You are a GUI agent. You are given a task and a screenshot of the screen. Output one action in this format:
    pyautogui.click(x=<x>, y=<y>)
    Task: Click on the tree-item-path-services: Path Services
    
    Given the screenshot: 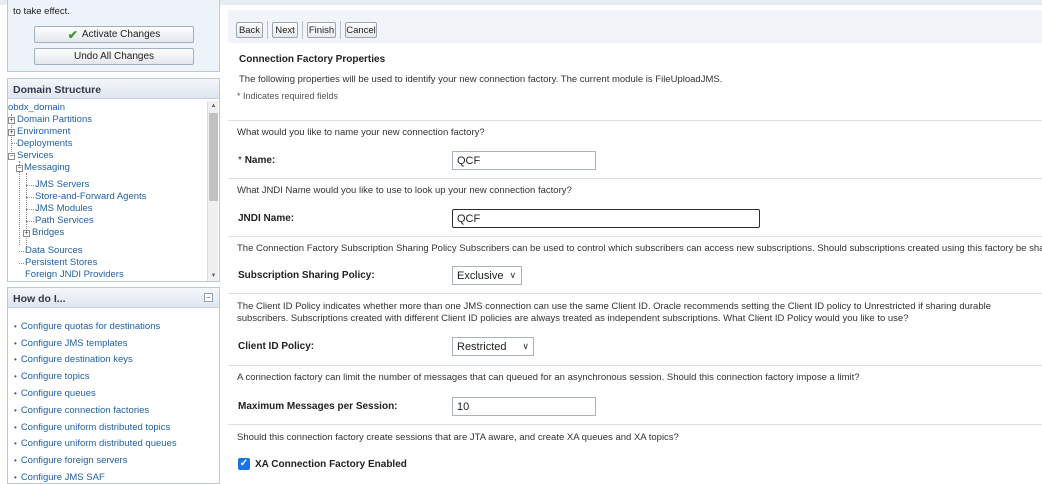 What is the action you would take?
    pyautogui.click(x=64, y=220)
    